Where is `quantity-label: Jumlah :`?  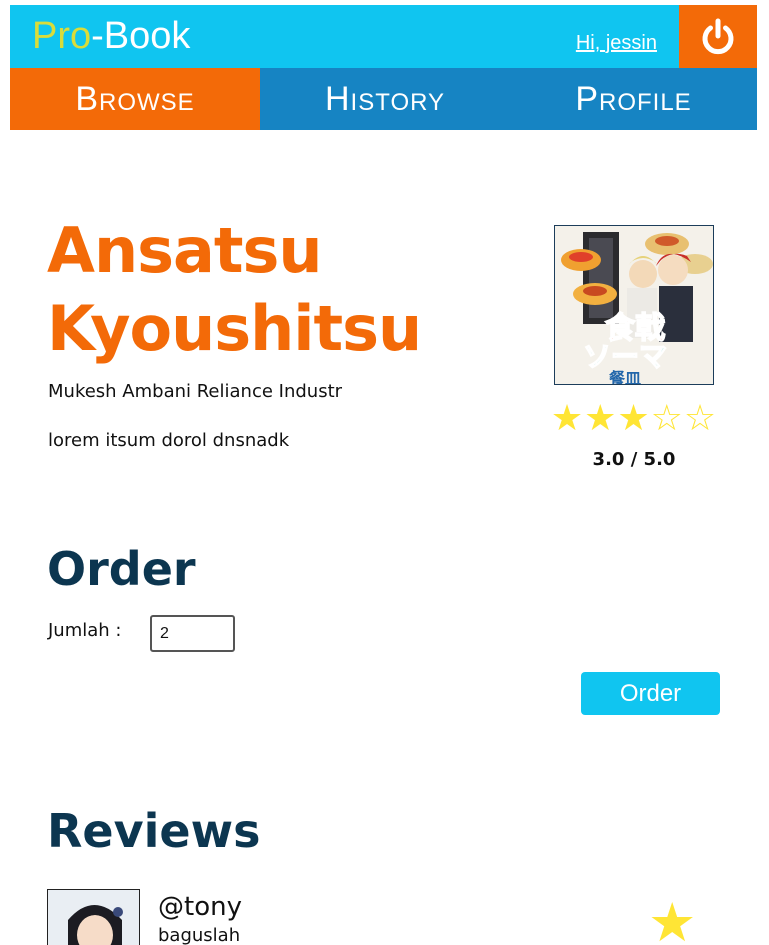
quantity-label: Jumlah : is located at coordinates (85, 630).